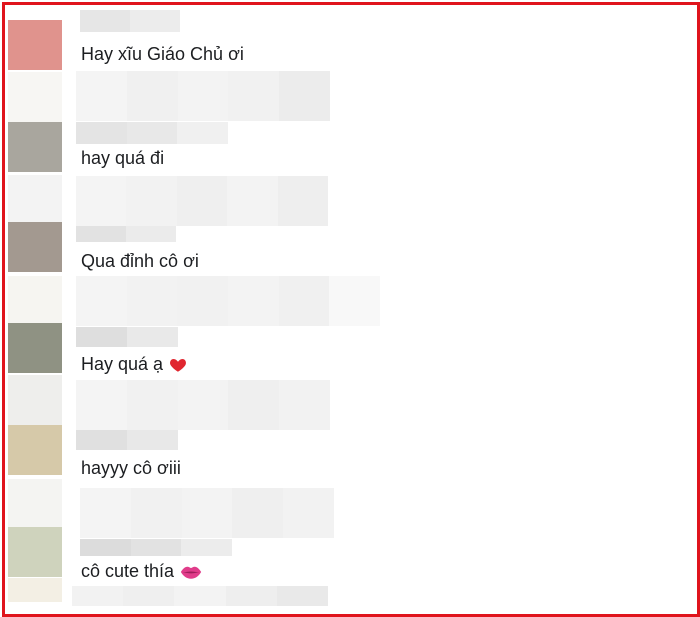  I want to click on comment-label: hayyy cô ơiii, so click(131, 468).